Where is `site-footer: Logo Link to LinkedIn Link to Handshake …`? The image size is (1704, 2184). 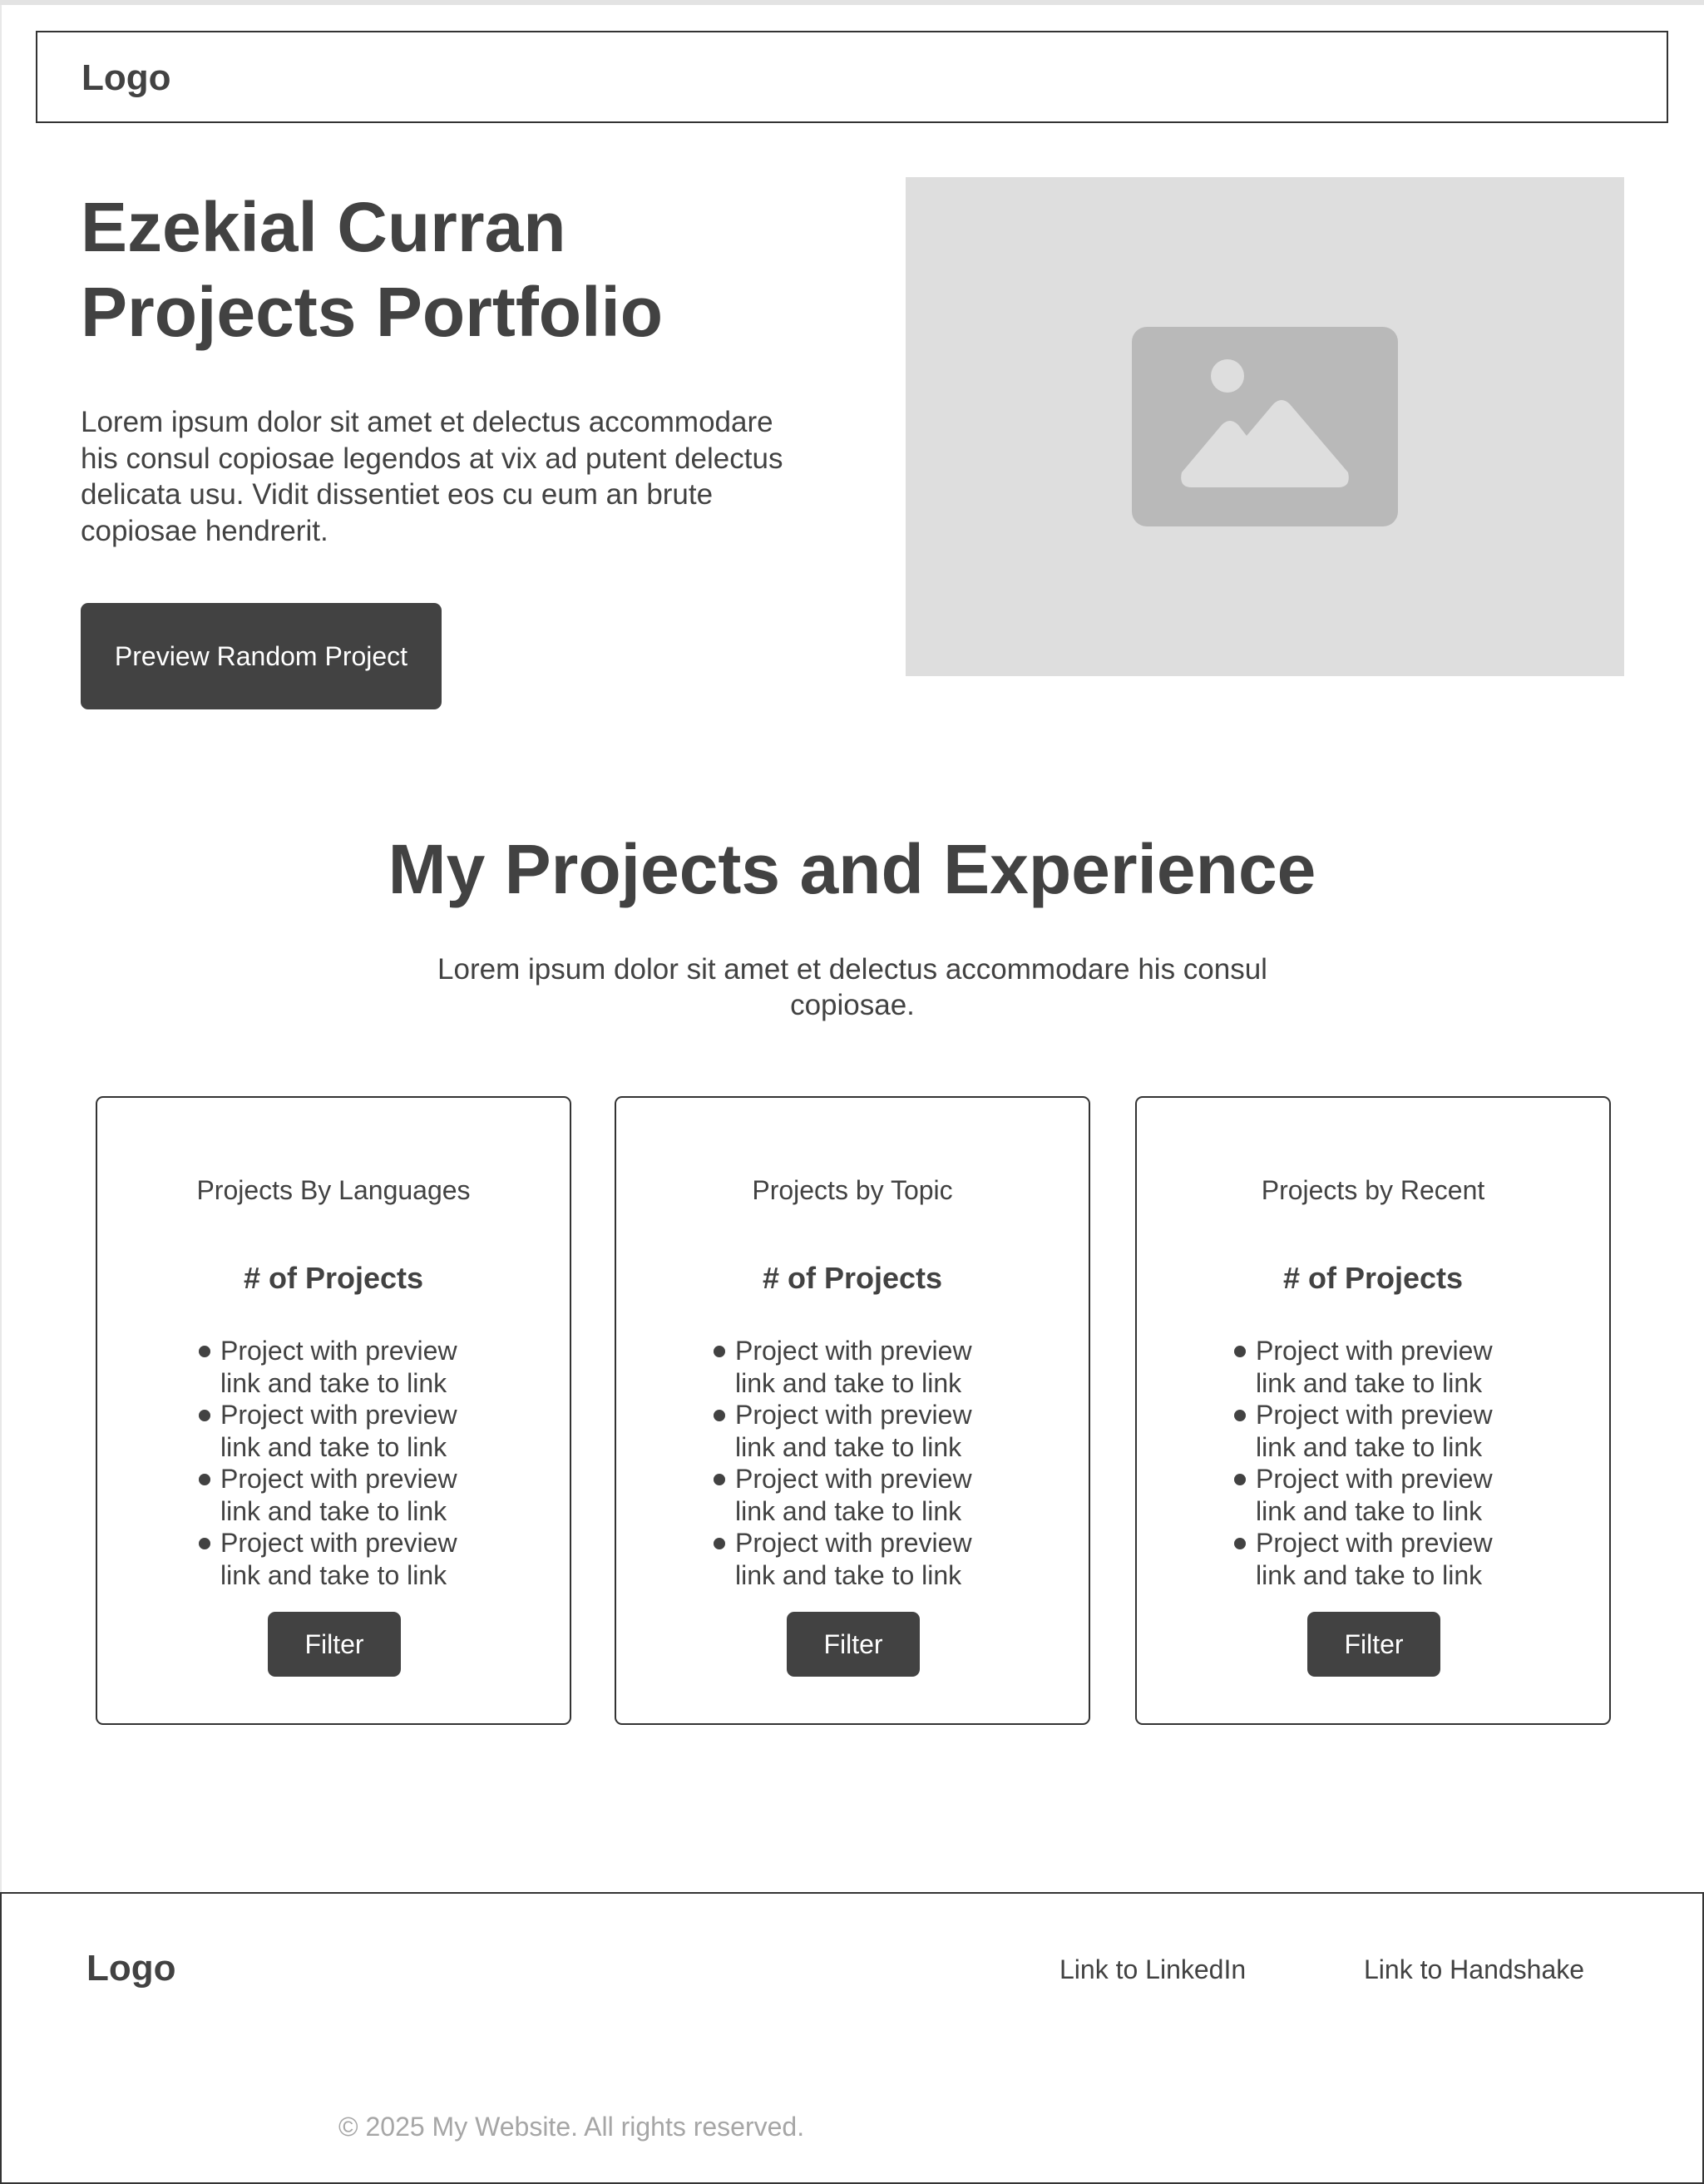 site-footer: Logo Link to LinkedIn Link to Handshake … is located at coordinates (852, 2038).